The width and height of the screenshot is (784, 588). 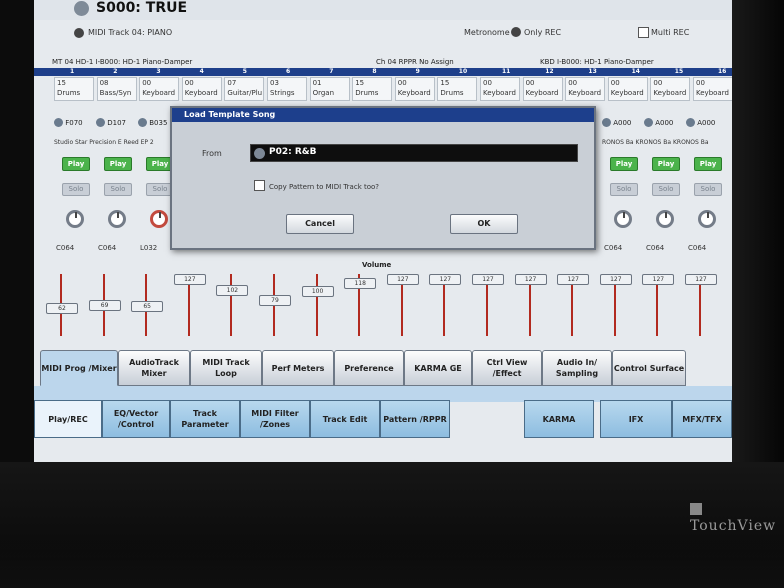 I want to click on channel-number: 4, so click(x=201, y=71).